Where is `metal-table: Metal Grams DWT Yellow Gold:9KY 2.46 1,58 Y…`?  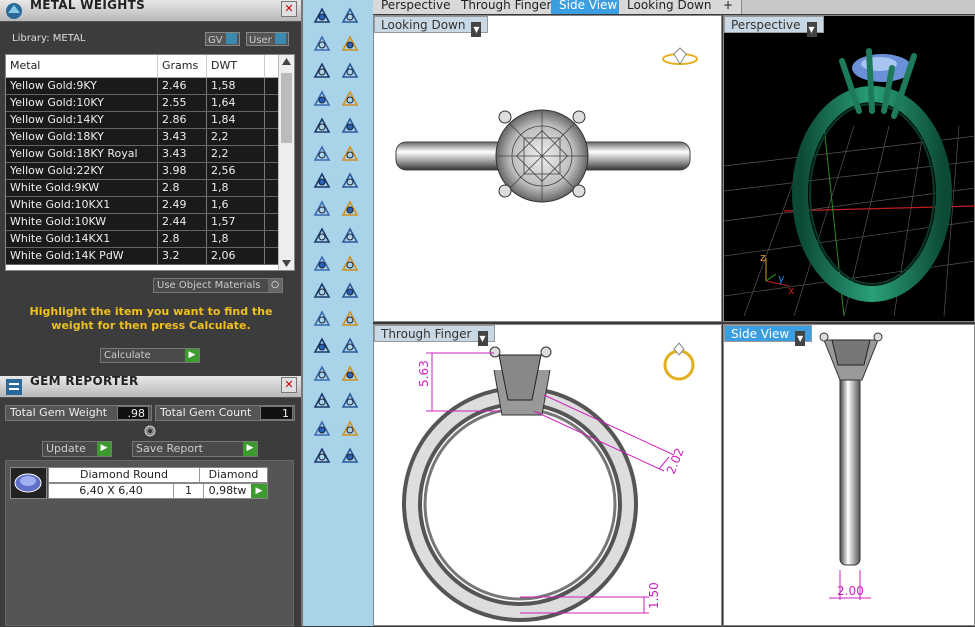 metal-table: Metal Grams DWT Yellow Gold:9KY 2.46 1,58 Y… is located at coordinates (150, 162).